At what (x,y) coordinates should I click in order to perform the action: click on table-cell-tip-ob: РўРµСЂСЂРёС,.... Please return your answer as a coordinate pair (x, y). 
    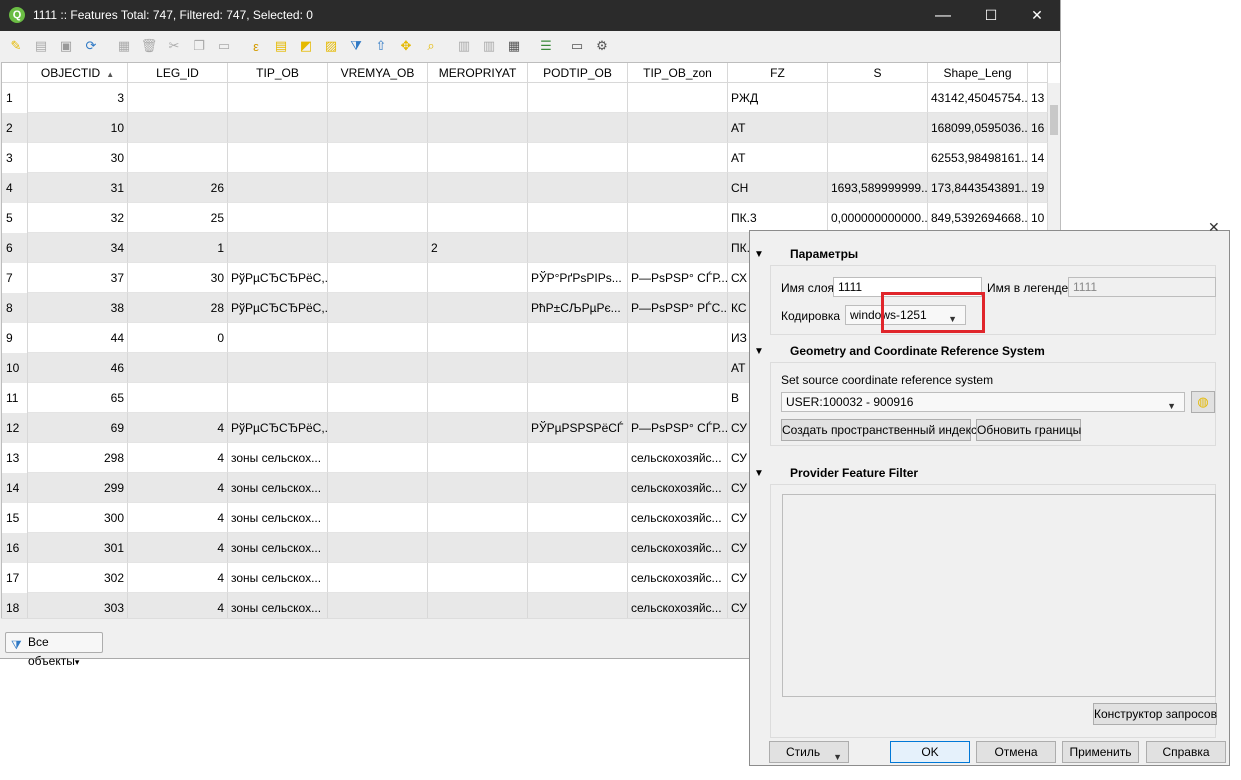
    Looking at the image, I should click on (278, 278).